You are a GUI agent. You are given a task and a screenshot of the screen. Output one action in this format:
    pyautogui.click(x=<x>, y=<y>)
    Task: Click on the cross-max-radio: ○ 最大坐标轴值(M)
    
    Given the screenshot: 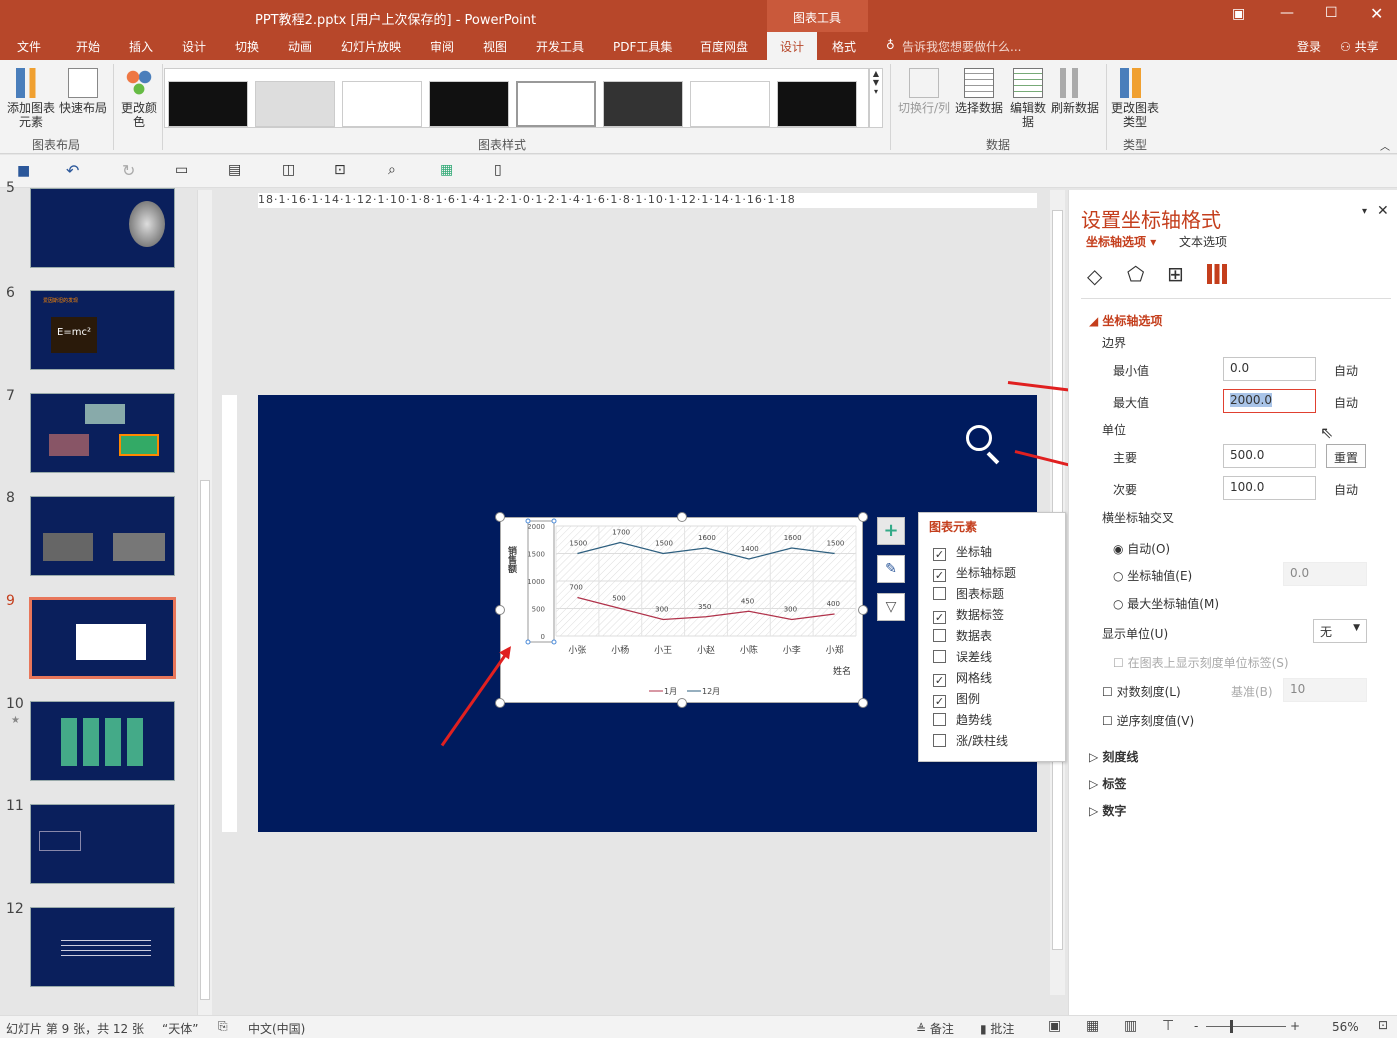 What is the action you would take?
    pyautogui.click(x=1166, y=603)
    